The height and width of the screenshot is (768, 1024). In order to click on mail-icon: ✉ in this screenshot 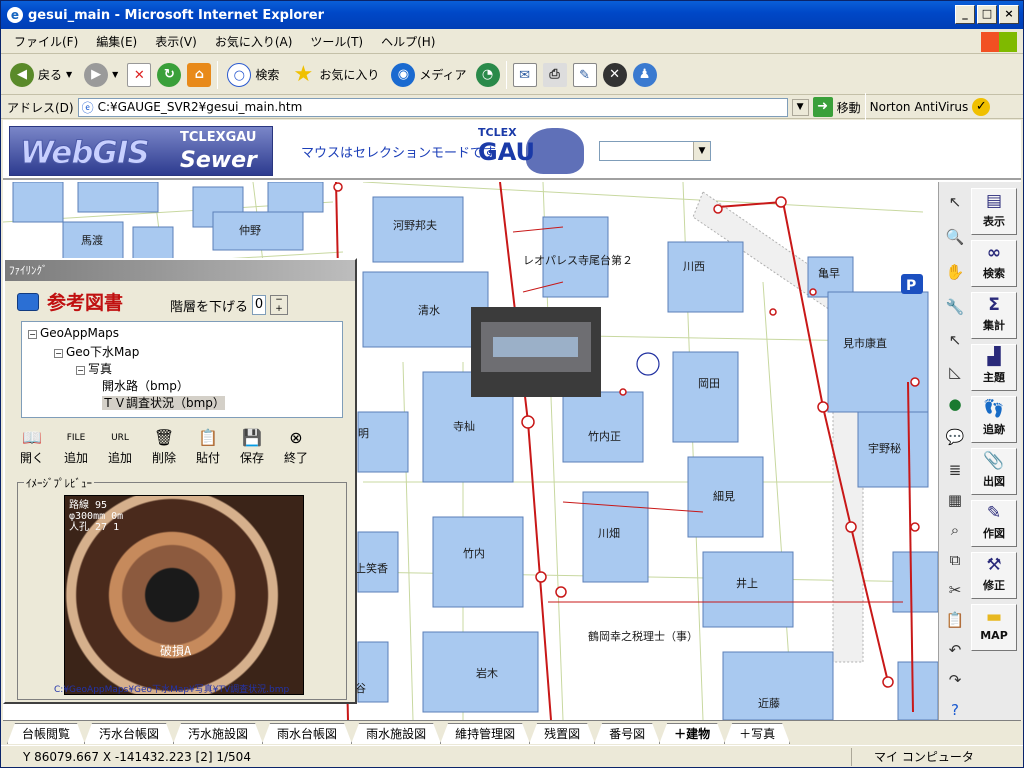, I will do `click(524, 74)`.